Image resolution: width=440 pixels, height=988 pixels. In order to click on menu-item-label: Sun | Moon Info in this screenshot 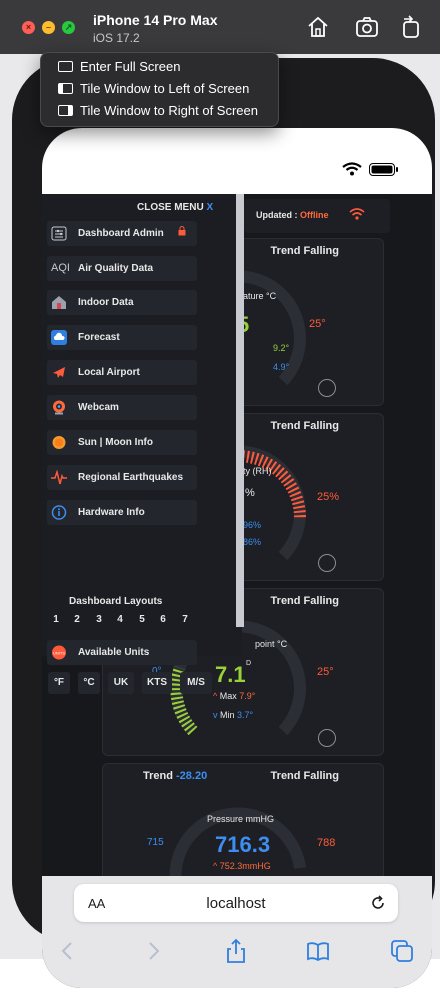, I will do `click(115, 442)`.